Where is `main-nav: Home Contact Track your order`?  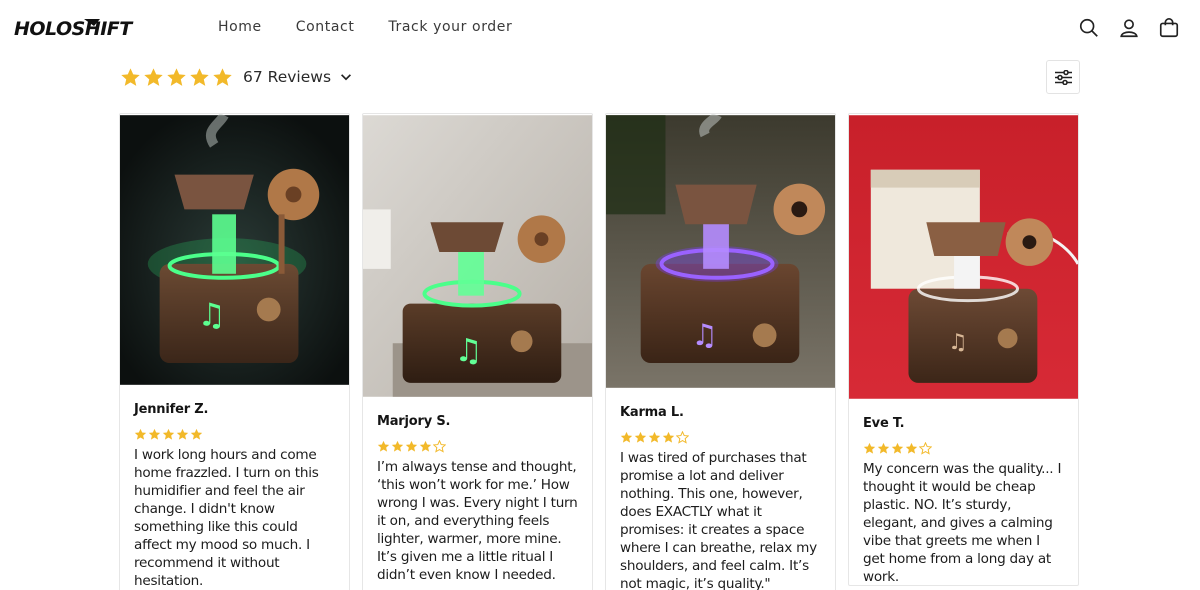 main-nav: Home Contact Track your order is located at coordinates (382, 27).